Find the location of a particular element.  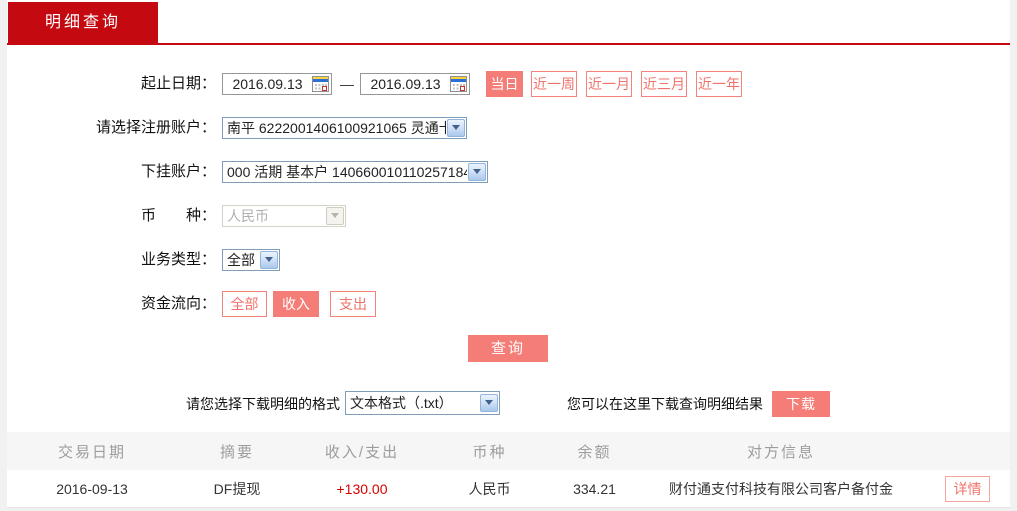

start-date-input: 2016.09.13 is located at coordinates (277, 84).